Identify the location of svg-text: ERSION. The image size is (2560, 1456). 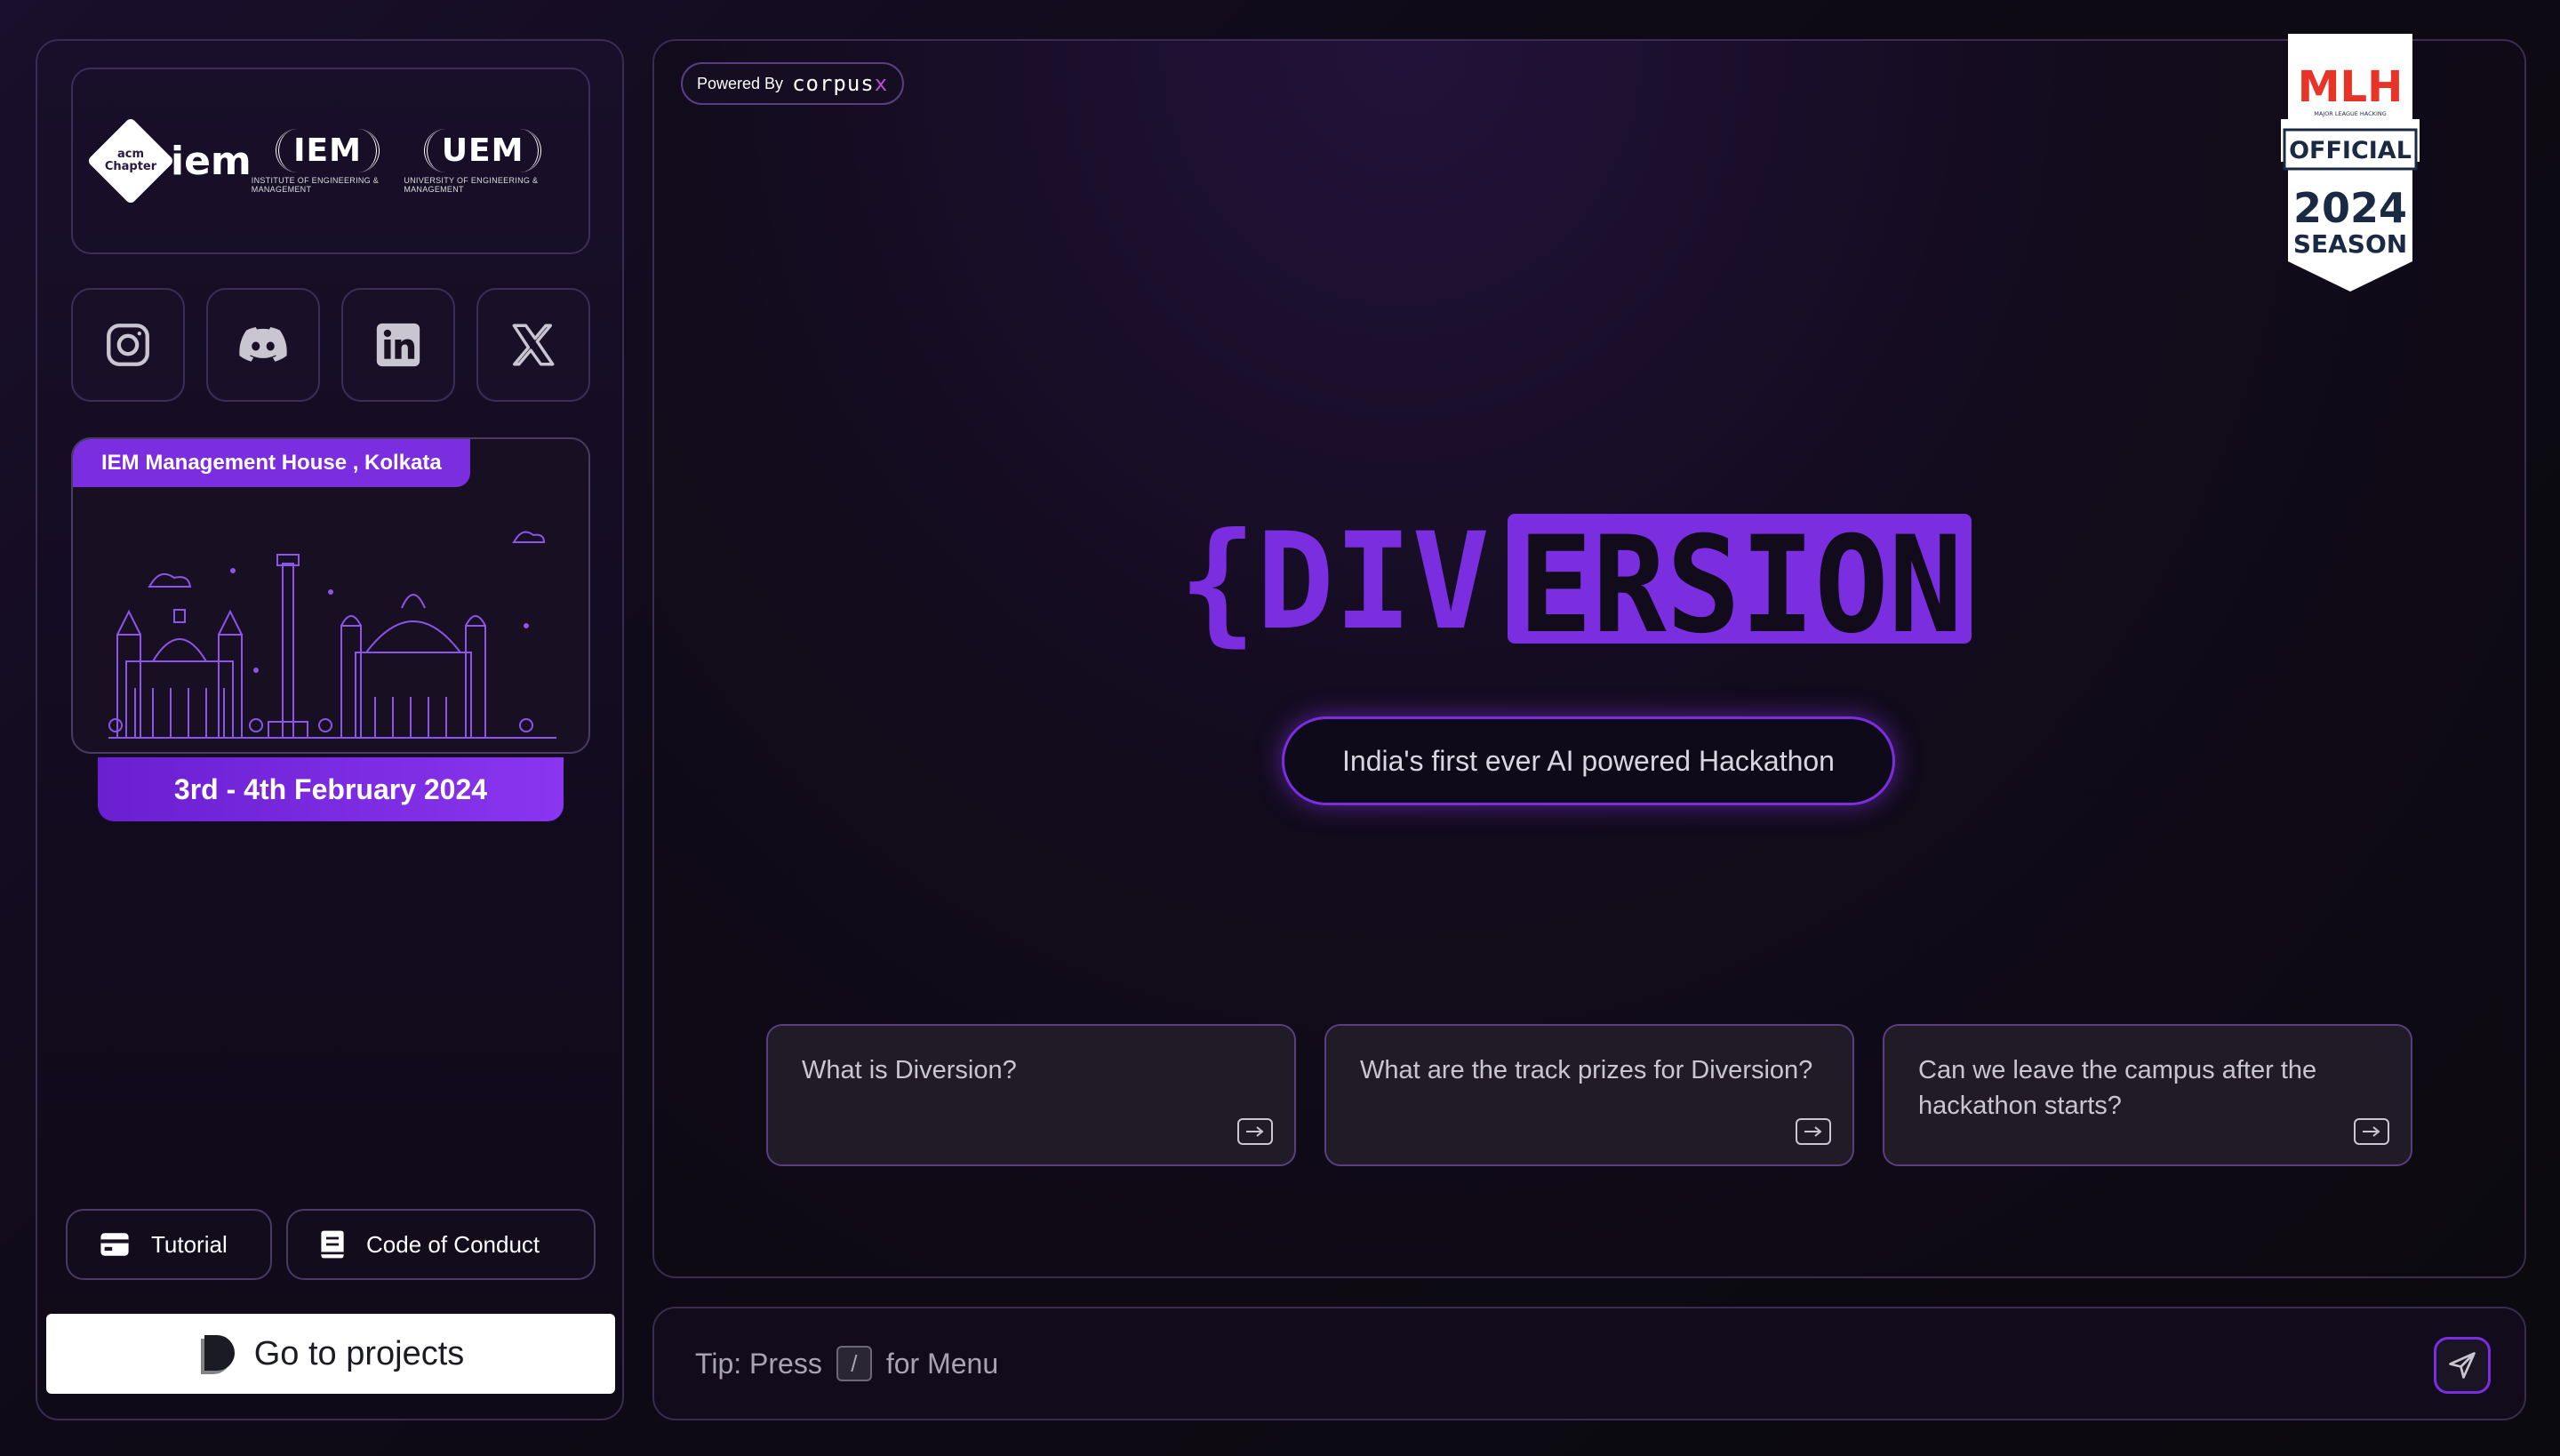
(1740, 587).